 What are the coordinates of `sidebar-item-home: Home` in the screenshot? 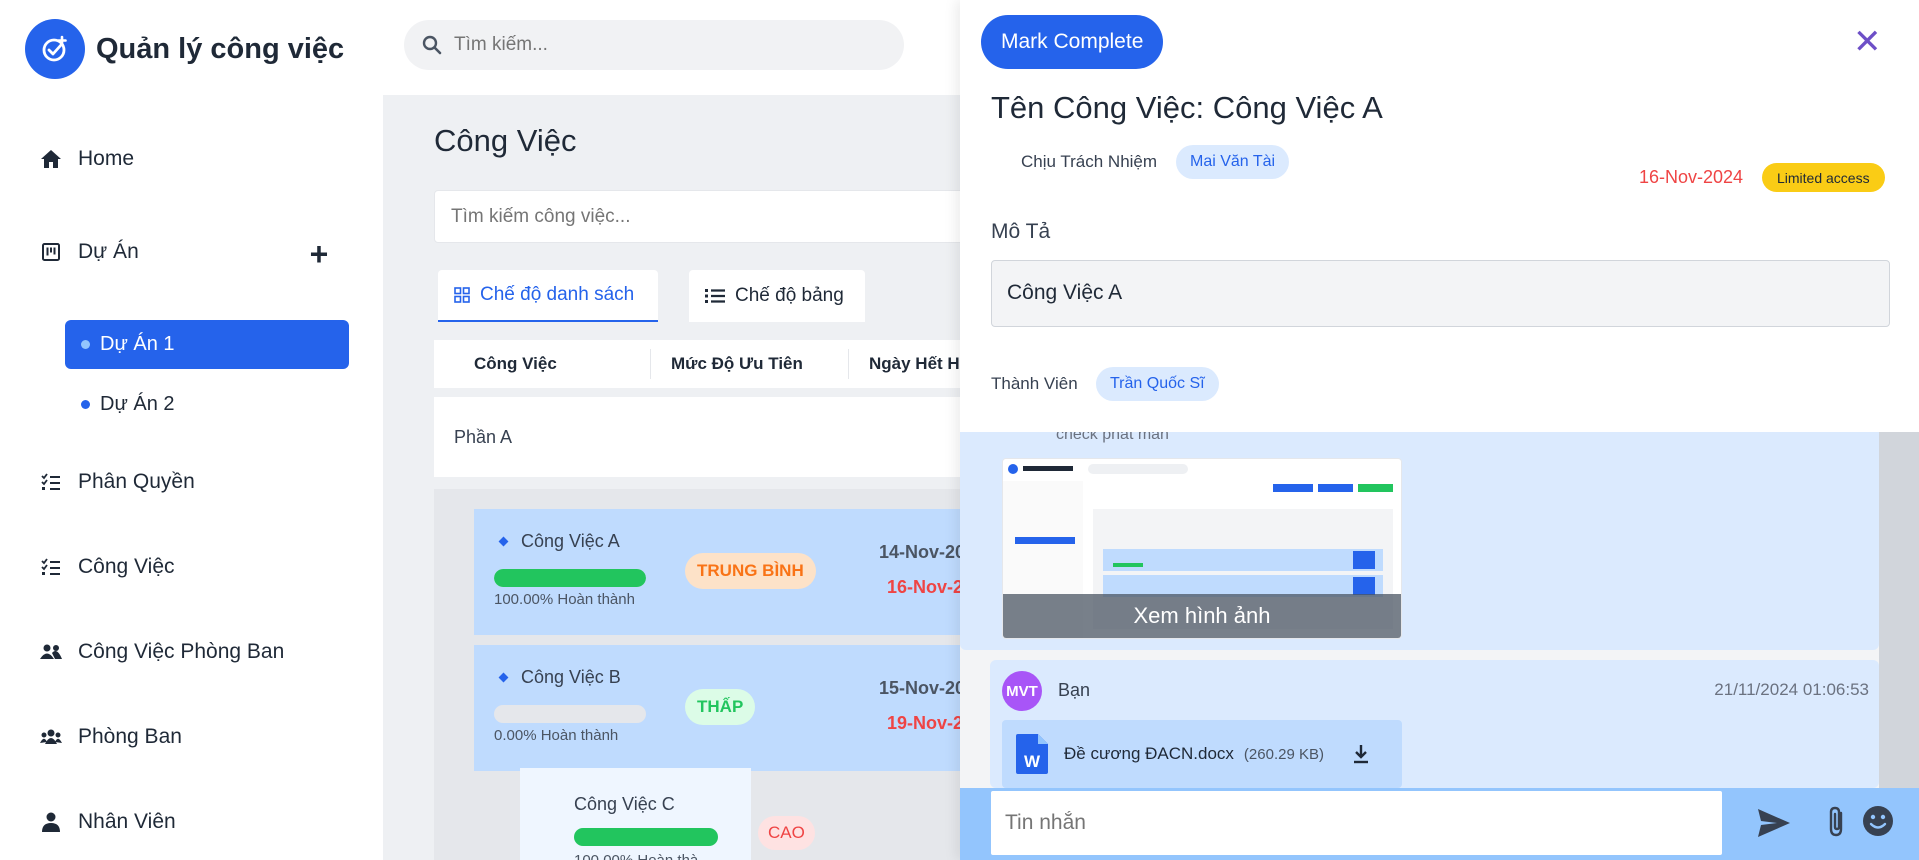 It's located at (87, 159).